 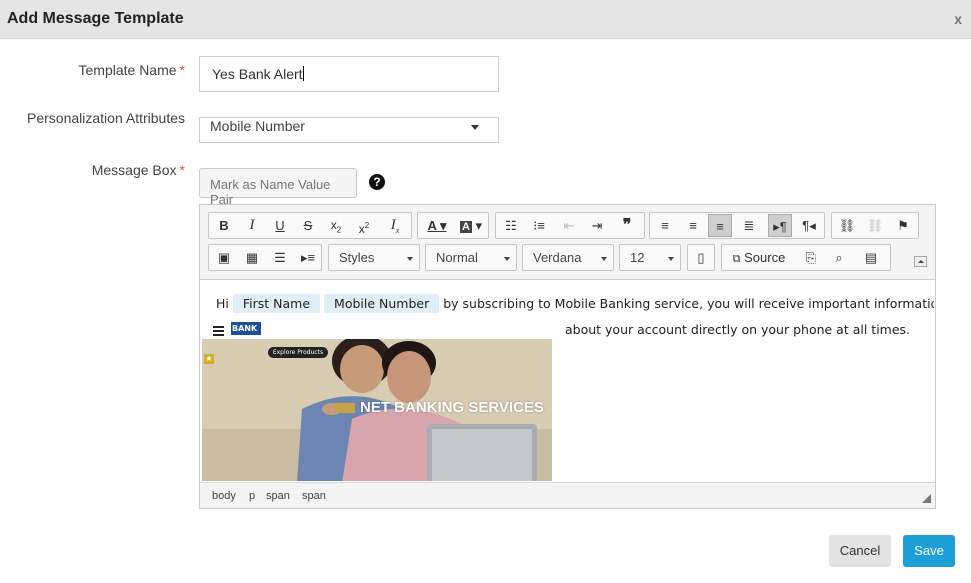 I want to click on toolbar-group-lists: ☷ ⁝≡ ⇤ ⇥ ❞, so click(x=570, y=225).